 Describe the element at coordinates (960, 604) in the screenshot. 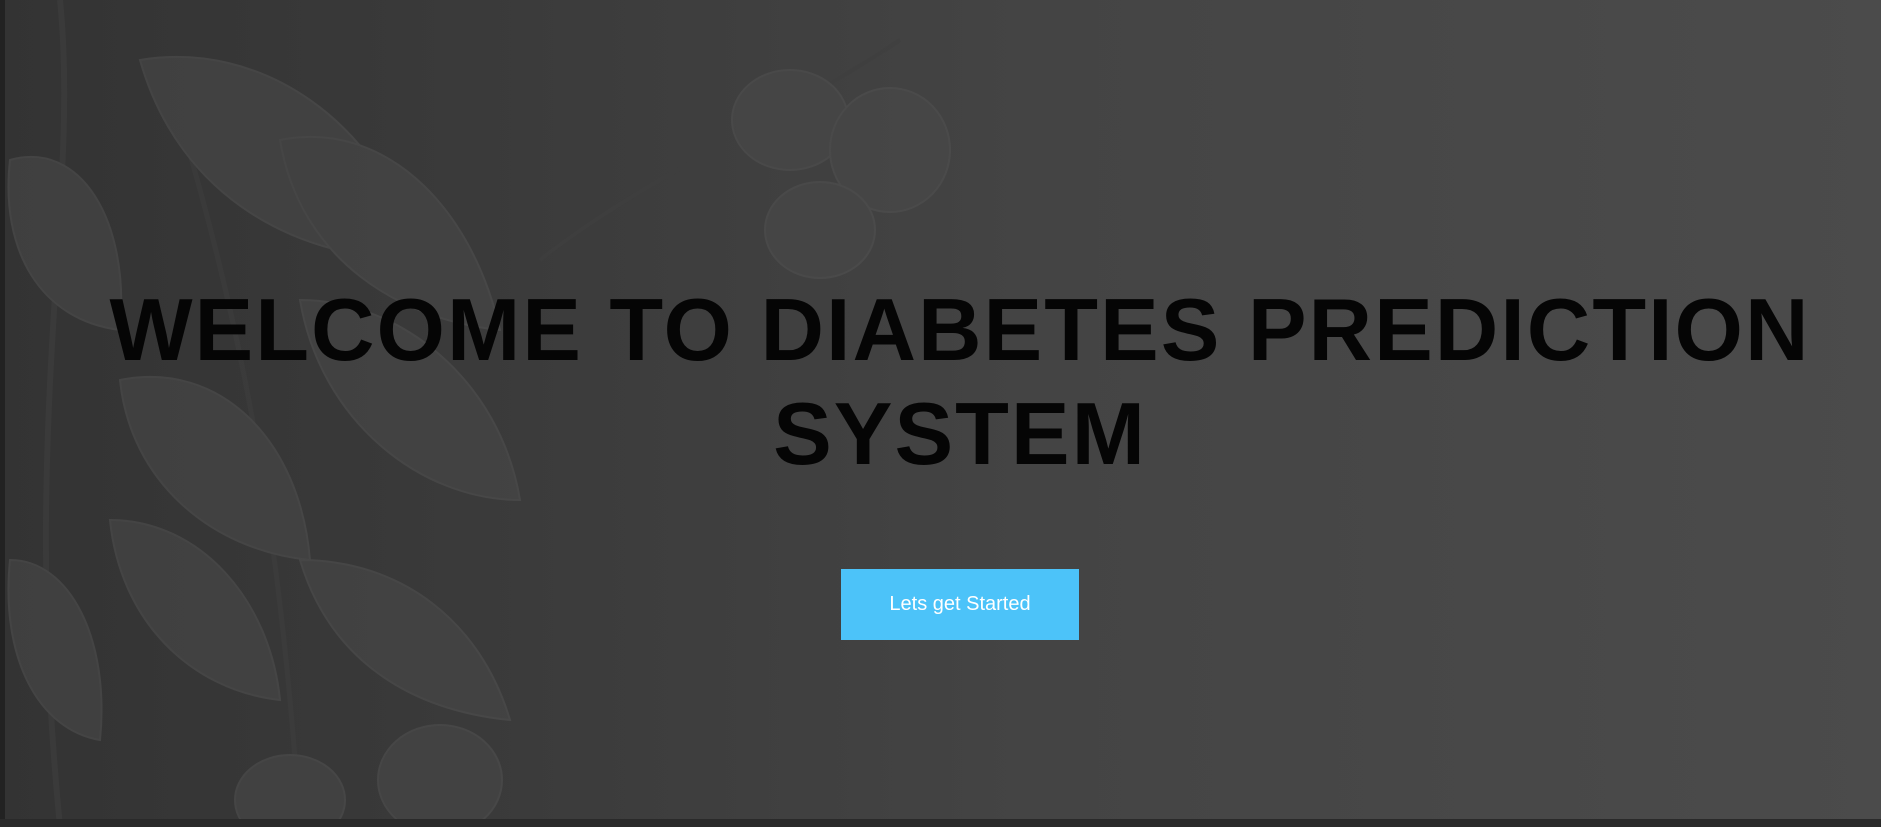

I see `get-started-button: Lets get Started` at that location.